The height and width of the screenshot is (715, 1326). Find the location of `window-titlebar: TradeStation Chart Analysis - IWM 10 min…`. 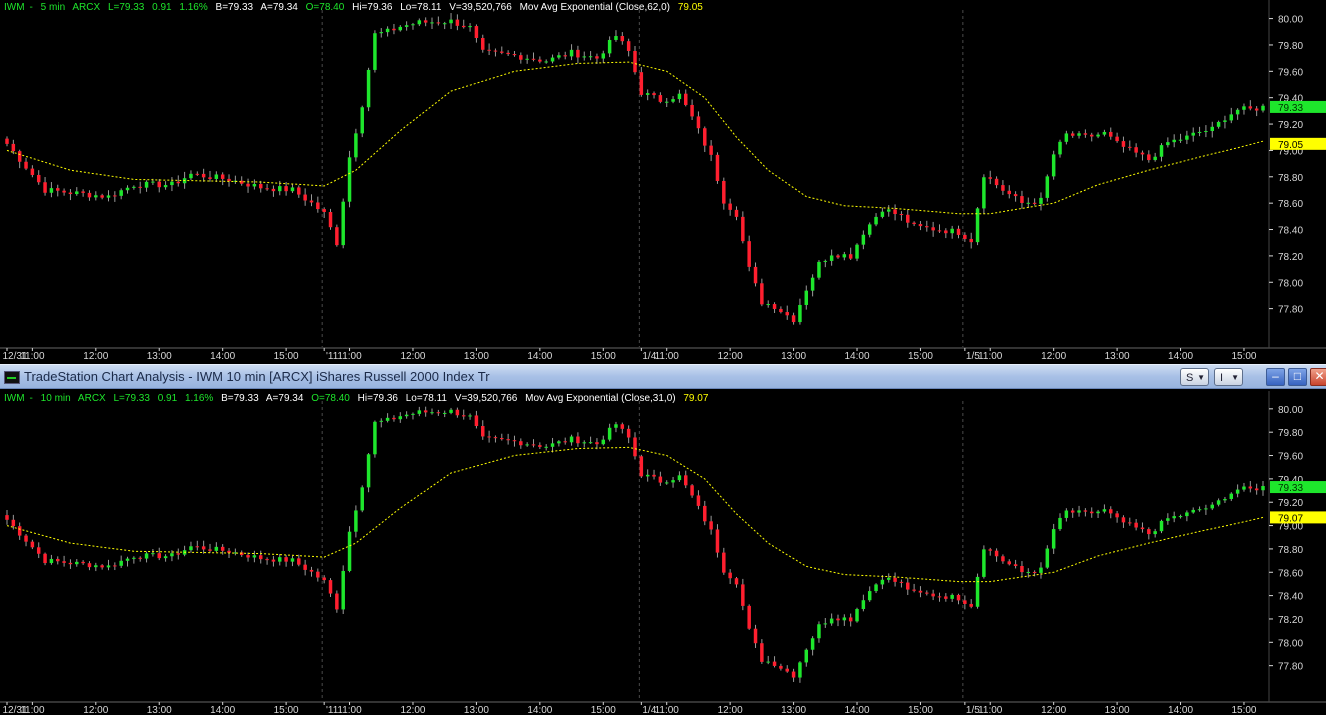

window-titlebar: TradeStation Chart Analysis - IWM 10 min… is located at coordinates (663, 376).